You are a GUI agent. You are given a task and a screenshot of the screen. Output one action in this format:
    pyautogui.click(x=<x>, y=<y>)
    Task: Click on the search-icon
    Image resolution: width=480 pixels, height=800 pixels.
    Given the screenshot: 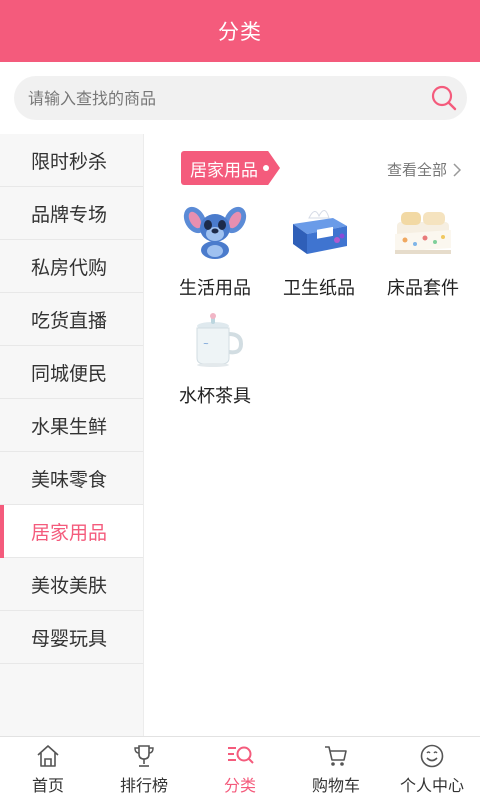 What is the action you would take?
    pyautogui.click(x=444, y=98)
    